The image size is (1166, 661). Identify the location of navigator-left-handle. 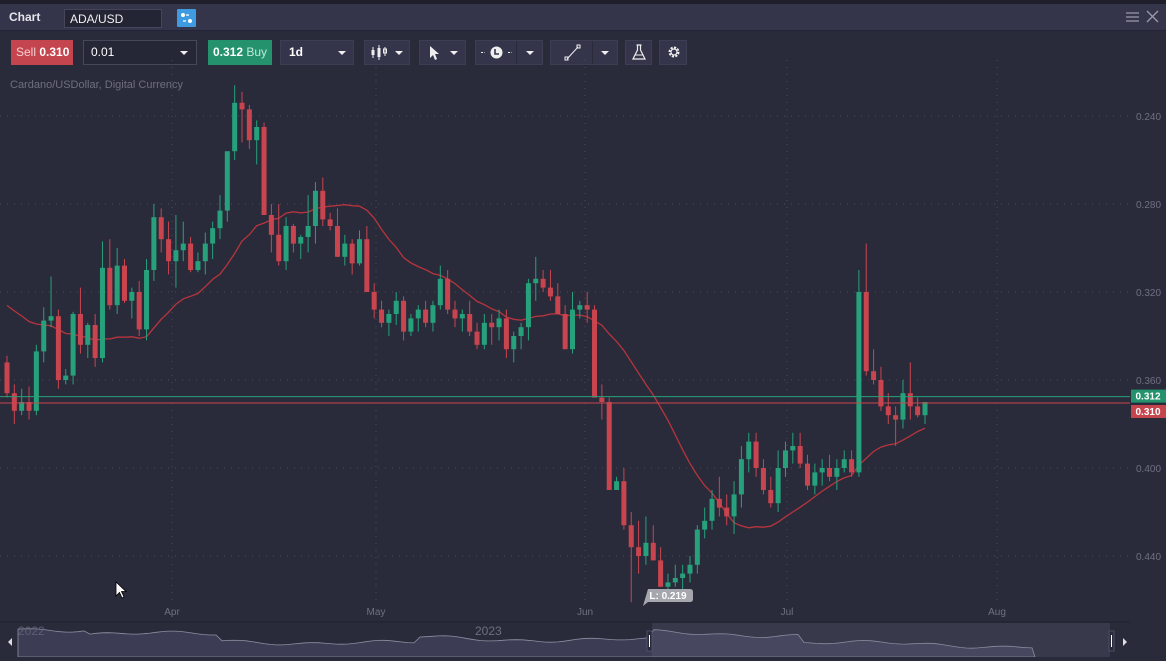
(649, 641).